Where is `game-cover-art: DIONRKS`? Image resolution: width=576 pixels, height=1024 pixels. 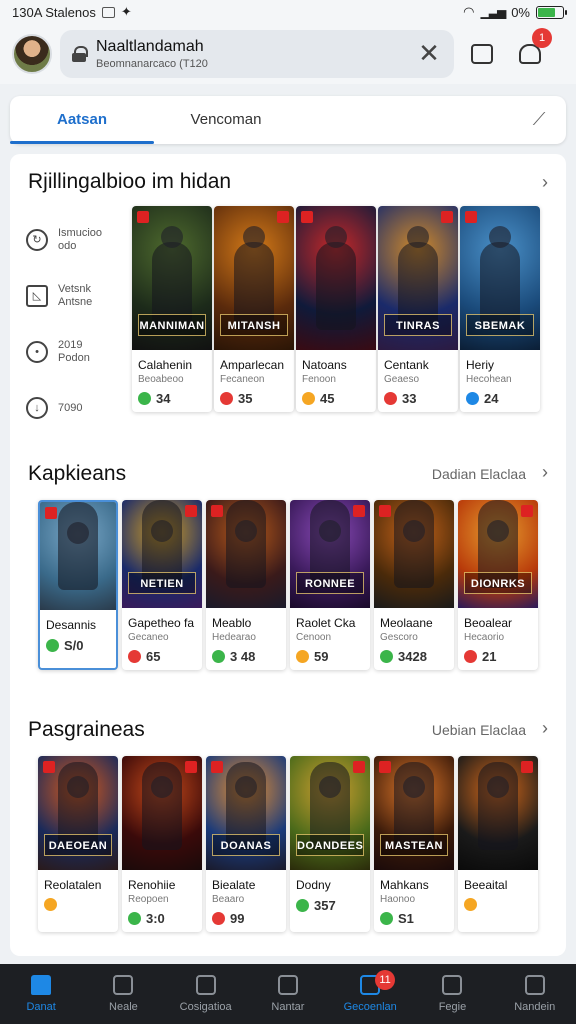
game-cover-art: DIONRKS is located at coordinates (498, 554).